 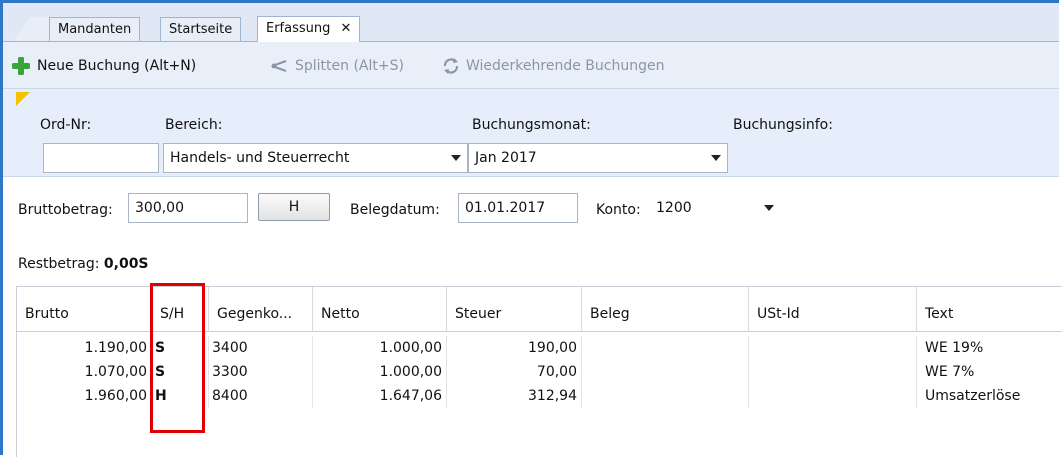 What do you see at coordinates (117, 66) in the screenshot?
I see `new-booking-label: Neue Buchung (Alt+N)` at bounding box center [117, 66].